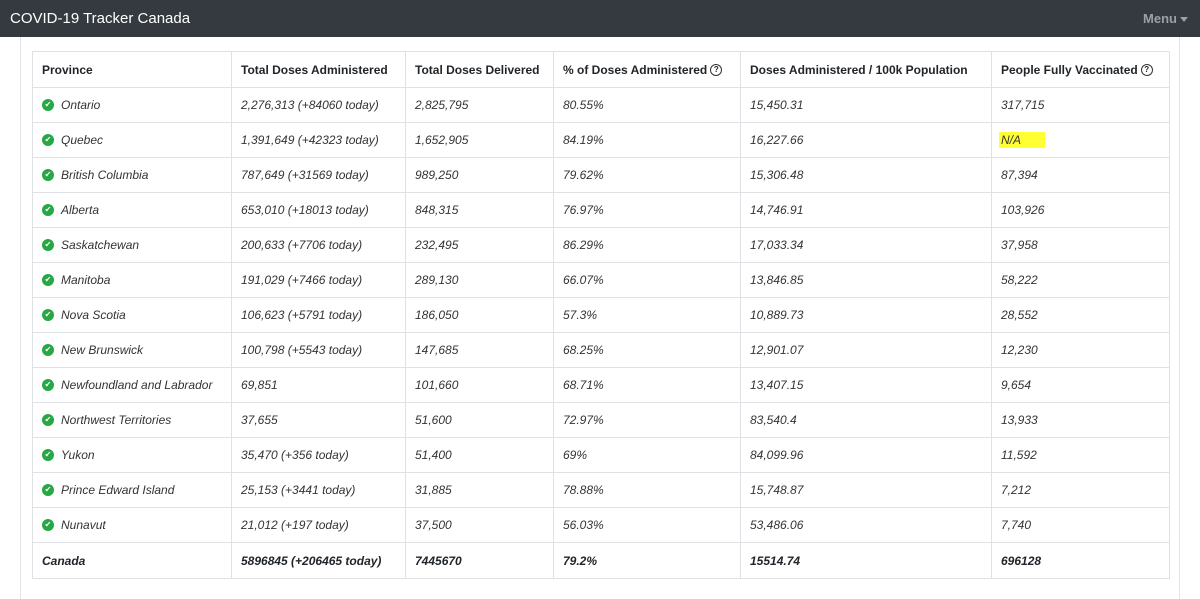 Image resolution: width=1200 pixels, height=599 pixels. Describe the element at coordinates (1022, 140) in the screenshot. I see `cell-value: N/A` at that location.